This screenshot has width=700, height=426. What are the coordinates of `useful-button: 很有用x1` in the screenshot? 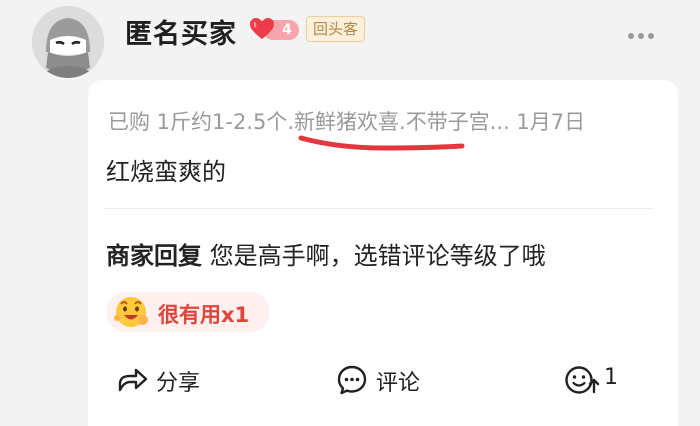 It's located at (188, 312).